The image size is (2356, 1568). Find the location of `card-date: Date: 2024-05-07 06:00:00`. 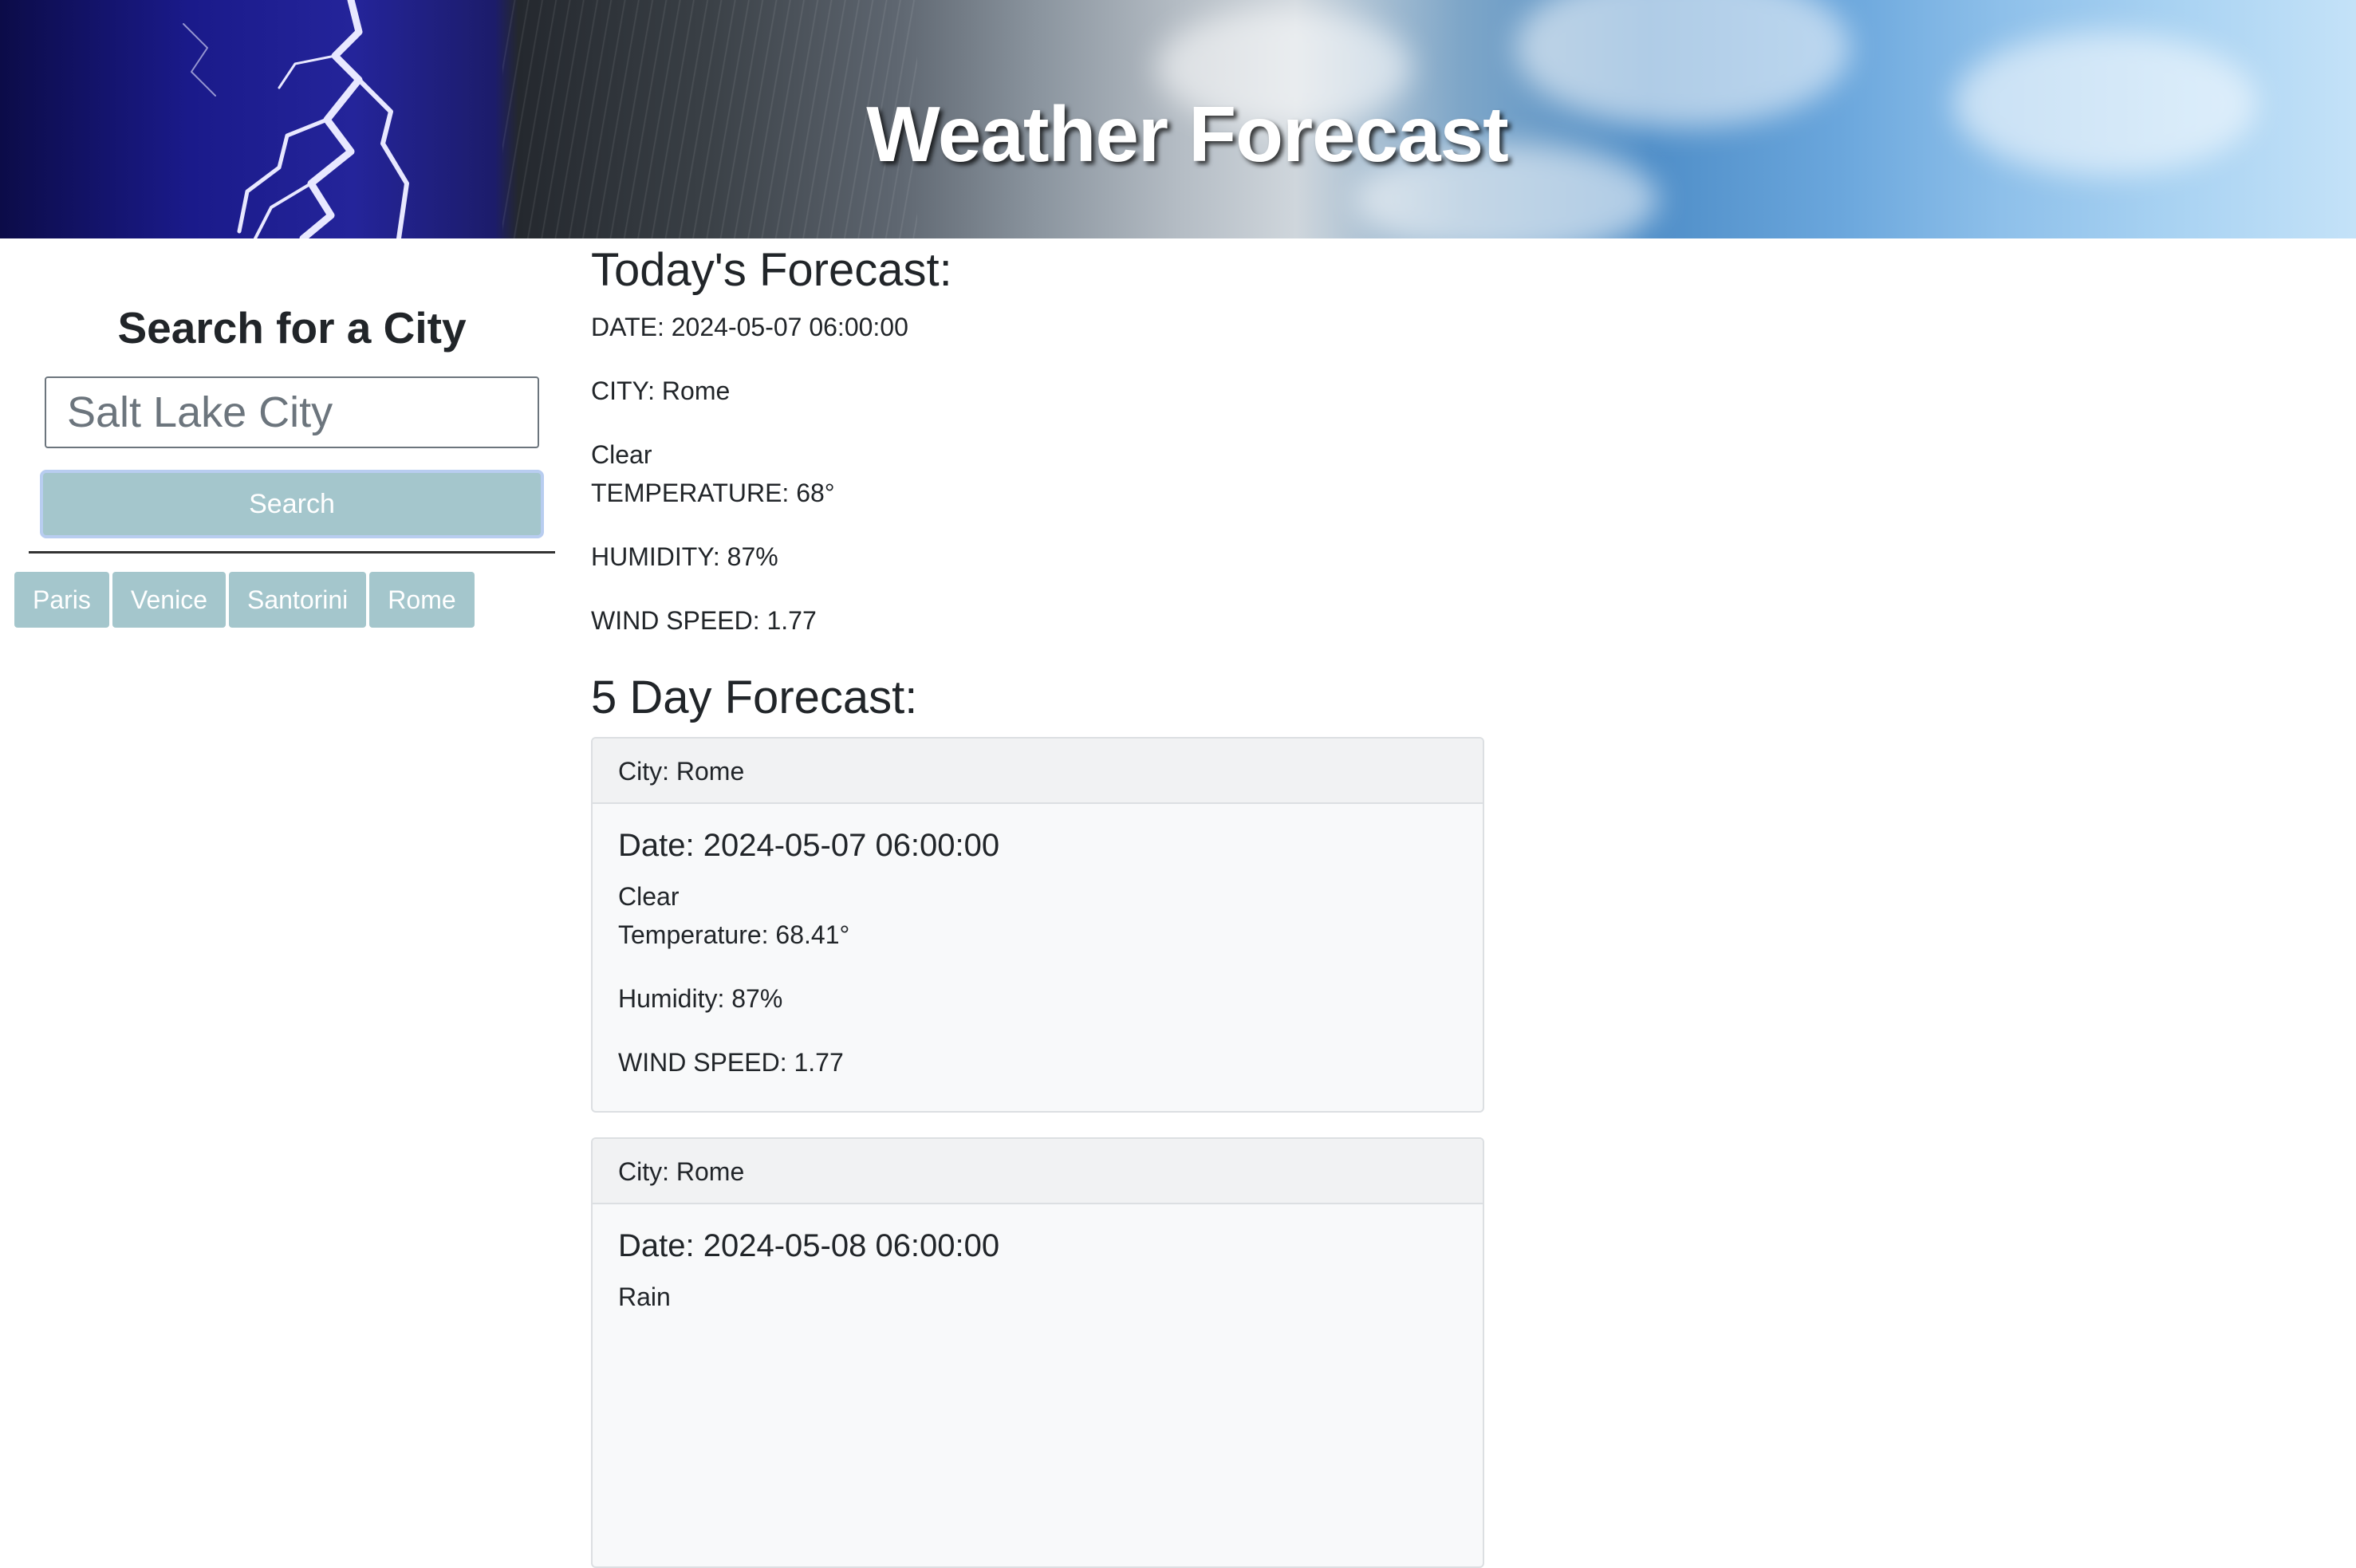

card-date: Date: 2024-05-07 06:00:00 is located at coordinates (809, 845).